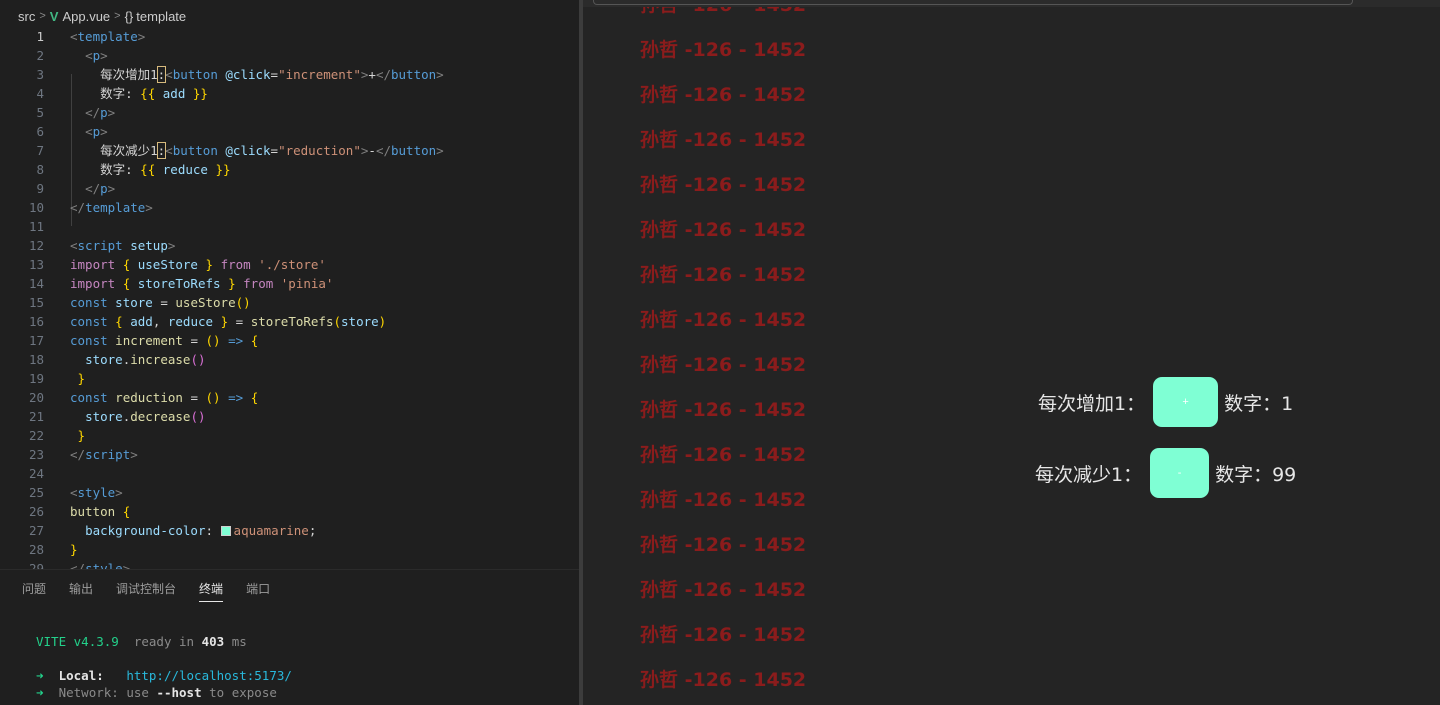 The image size is (1440, 705). Describe the element at coordinates (36, 245) in the screenshot. I see `line-number: 12` at that location.